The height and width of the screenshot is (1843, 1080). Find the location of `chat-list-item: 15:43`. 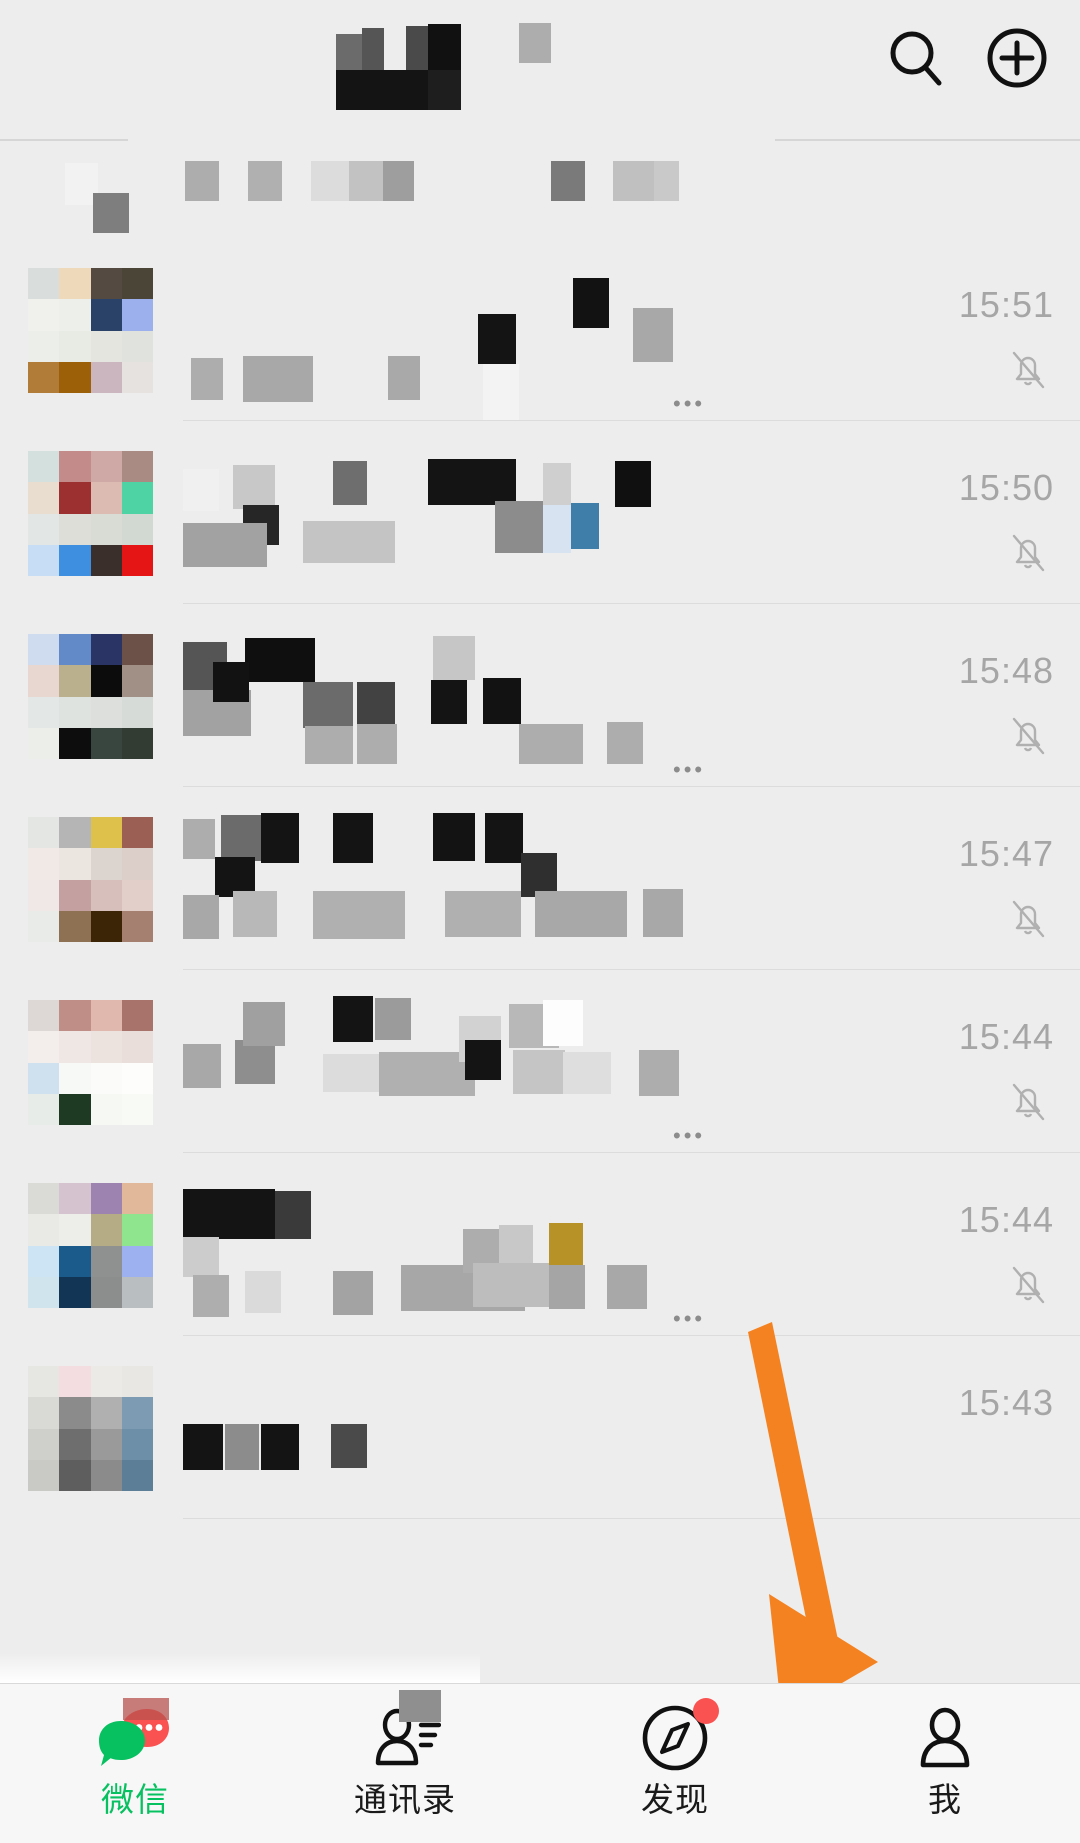

chat-list-item: 15:43 is located at coordinates (540, 1427).